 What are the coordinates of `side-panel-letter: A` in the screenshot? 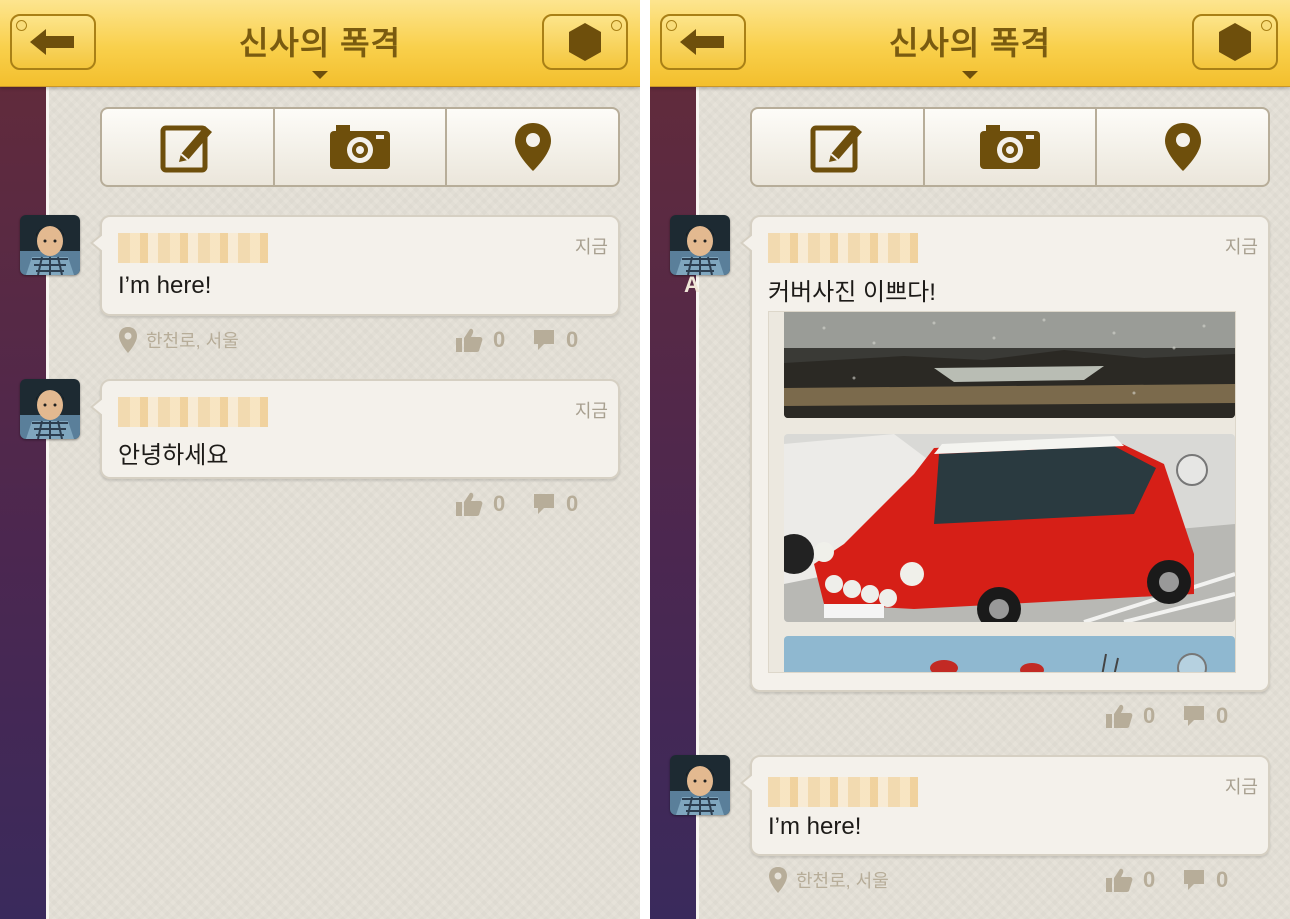 It's located at (692, 284).